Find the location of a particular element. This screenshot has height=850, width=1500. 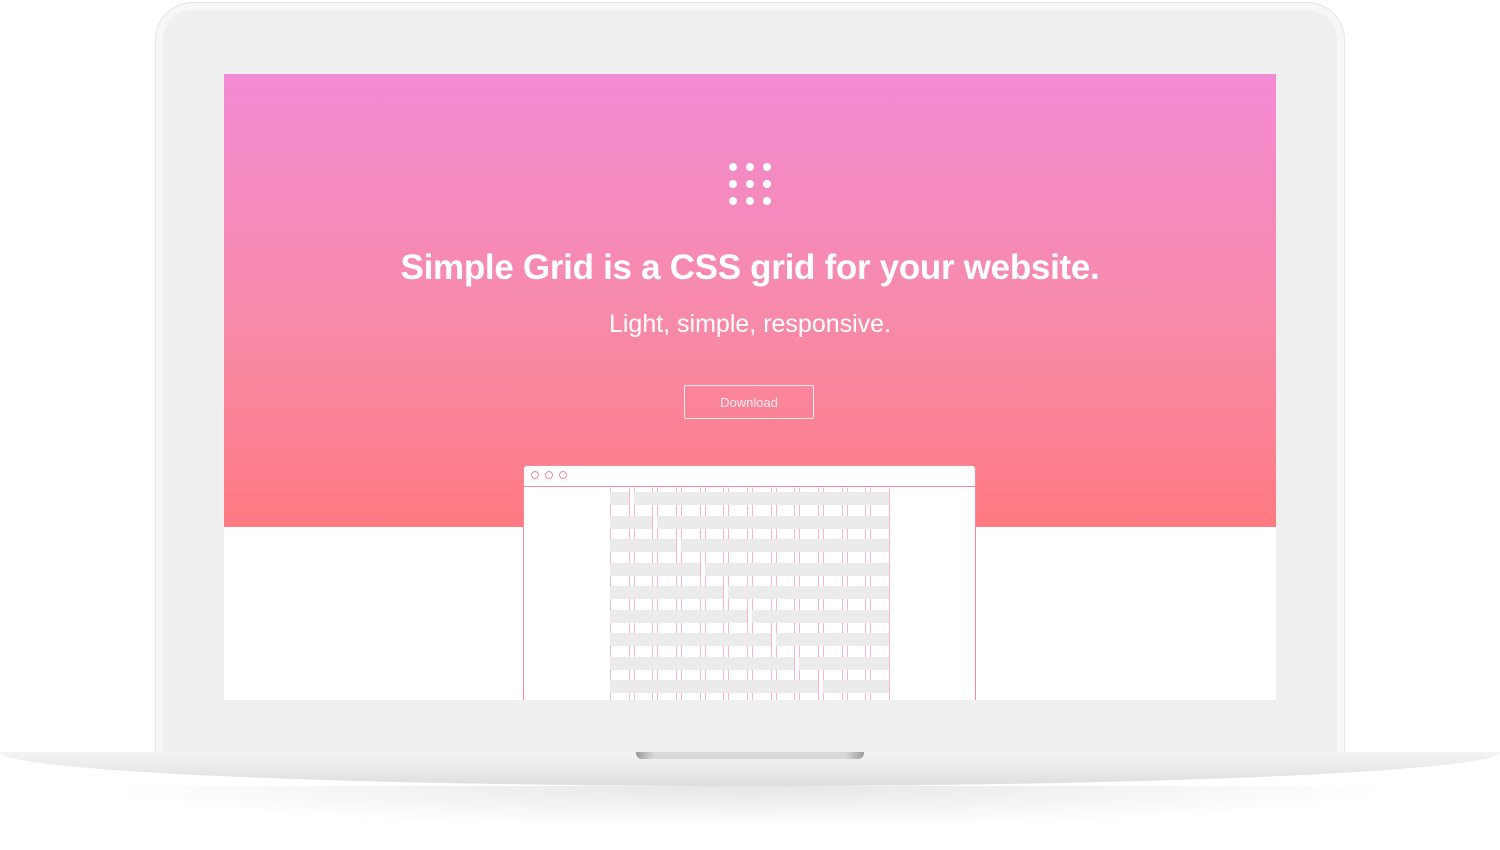

laptop-notch is located at coordinates (750, 755).